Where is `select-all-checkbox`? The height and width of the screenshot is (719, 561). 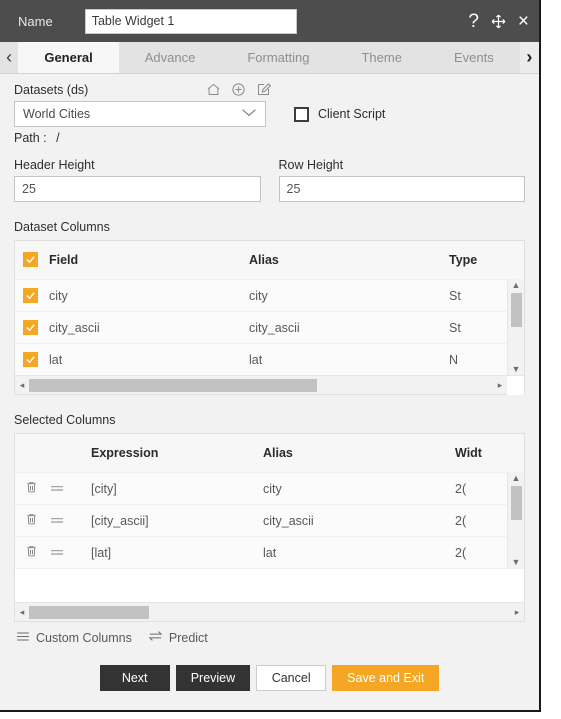 select-all-checkbox is located at coordinates (32, 260).